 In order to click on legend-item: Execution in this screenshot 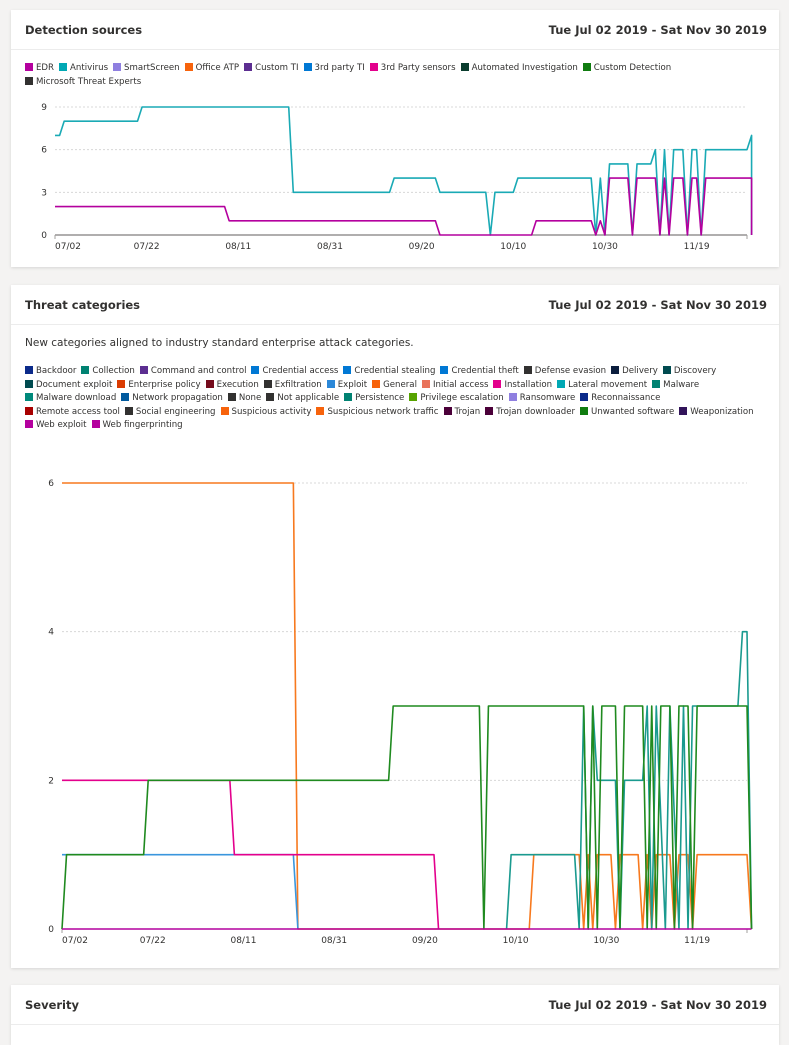, I will do `click(232, 386)`.